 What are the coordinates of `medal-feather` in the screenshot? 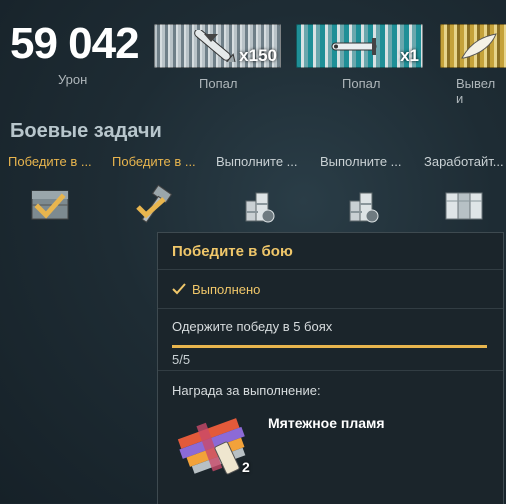 It's located at (473, 46).